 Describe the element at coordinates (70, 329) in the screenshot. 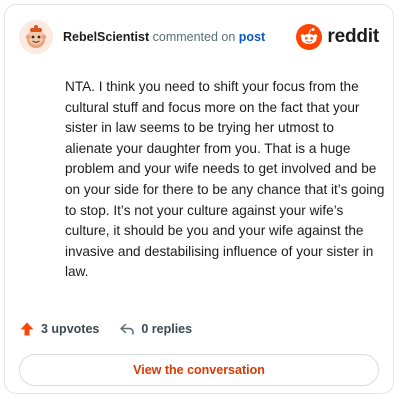

I see `upvote-count: 3 upvotes` at that location.